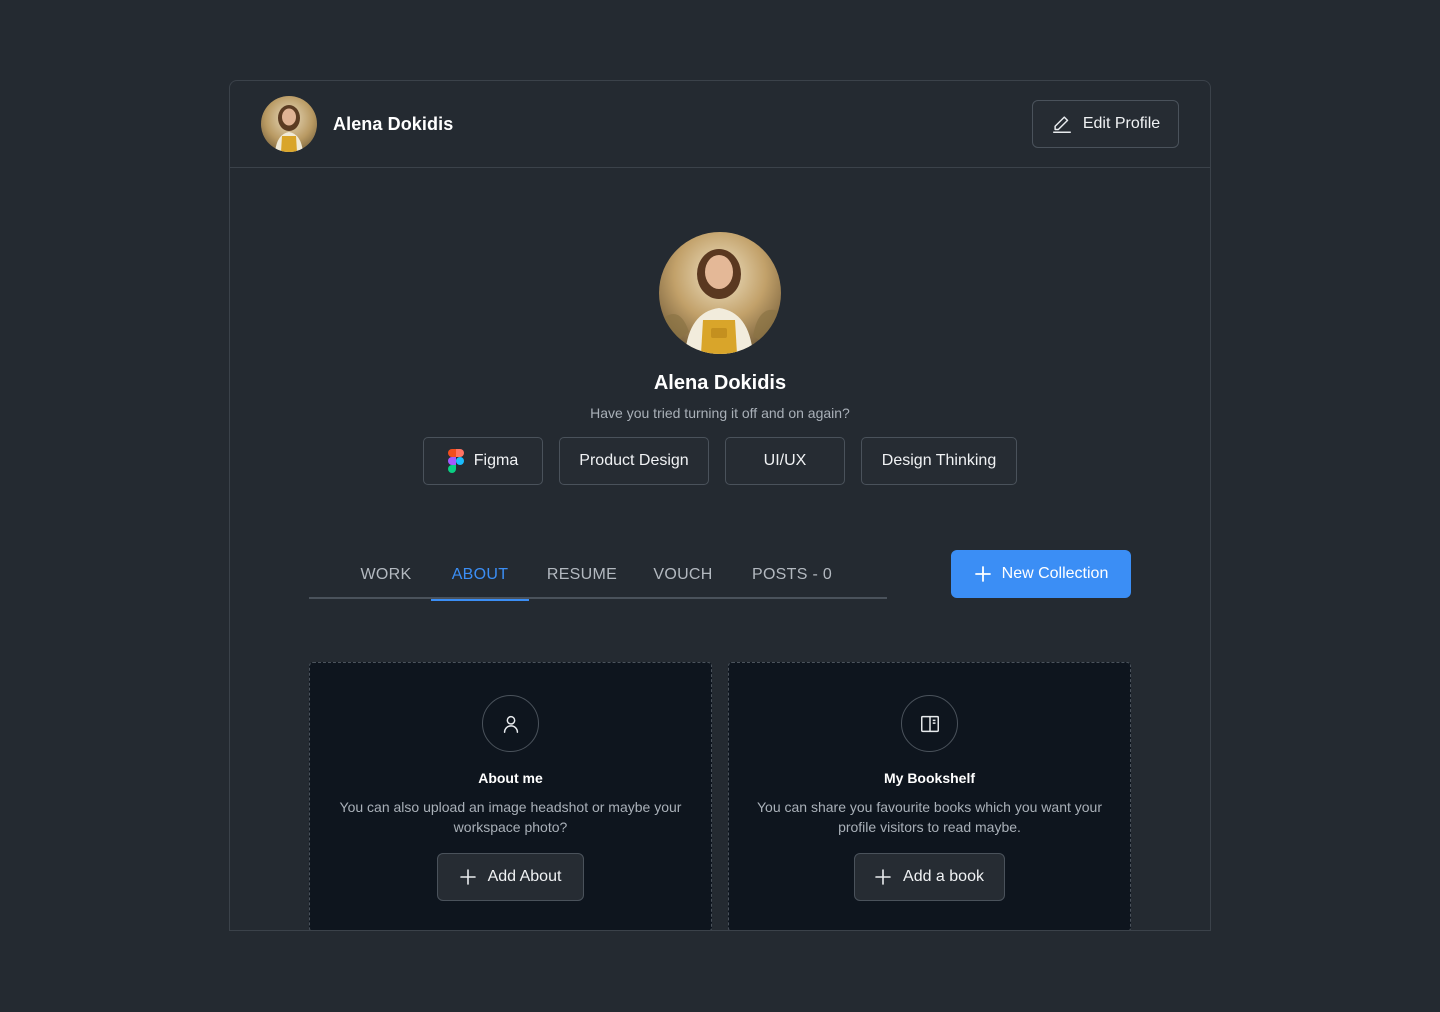  I want to click on edit-profile-label: Edit Profile, so click(1121, 123).